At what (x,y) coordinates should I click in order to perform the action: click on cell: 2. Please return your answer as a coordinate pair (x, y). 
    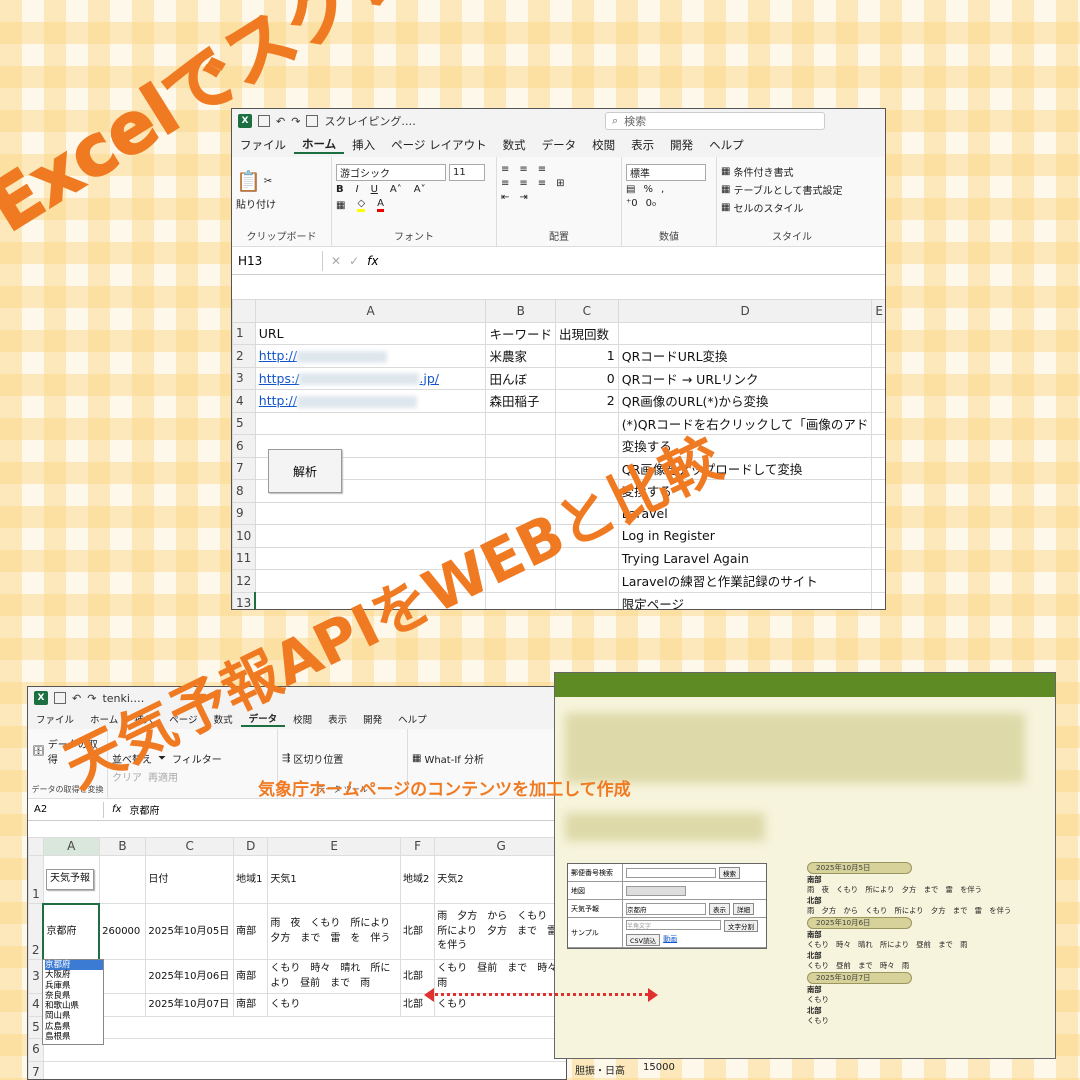
    Looking at the image, I should click on (586, 401).